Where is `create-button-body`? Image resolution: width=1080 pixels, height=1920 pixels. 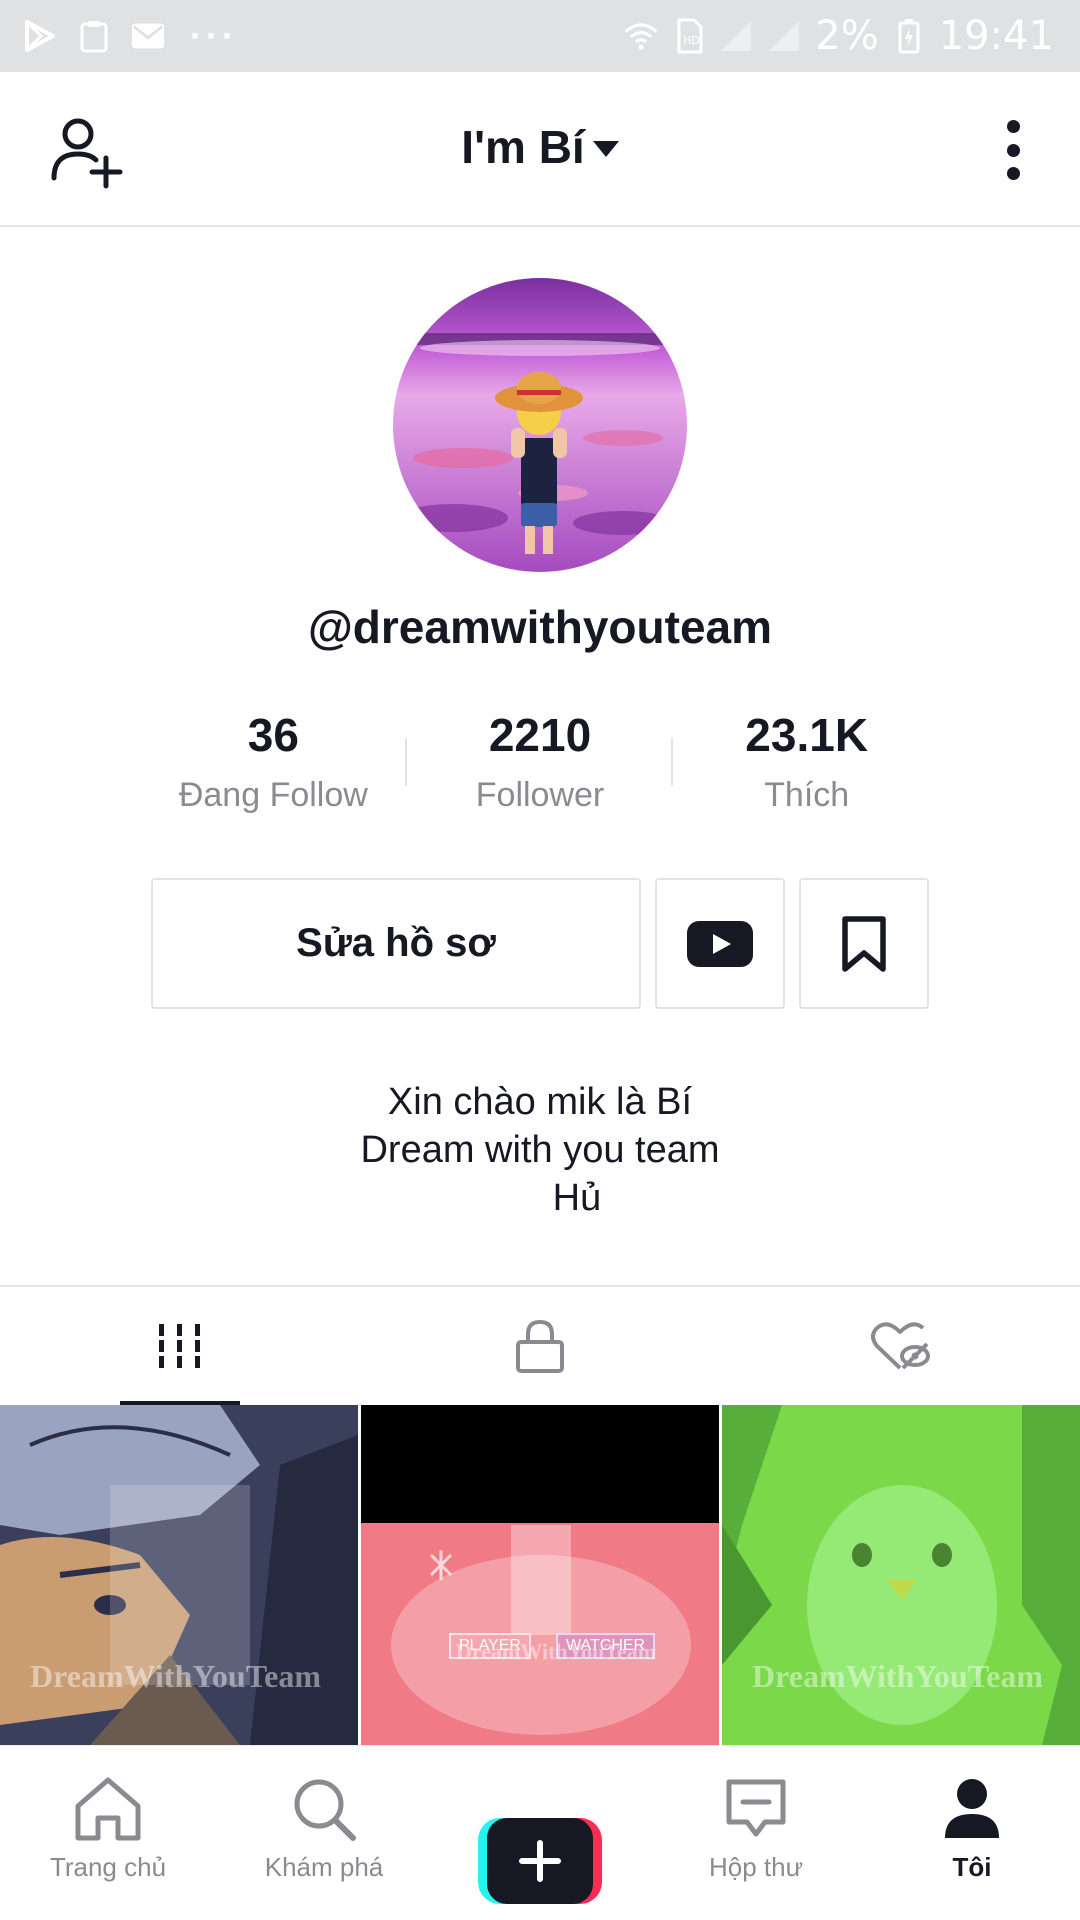
create-button-body is located at coordinates (540, 1861).